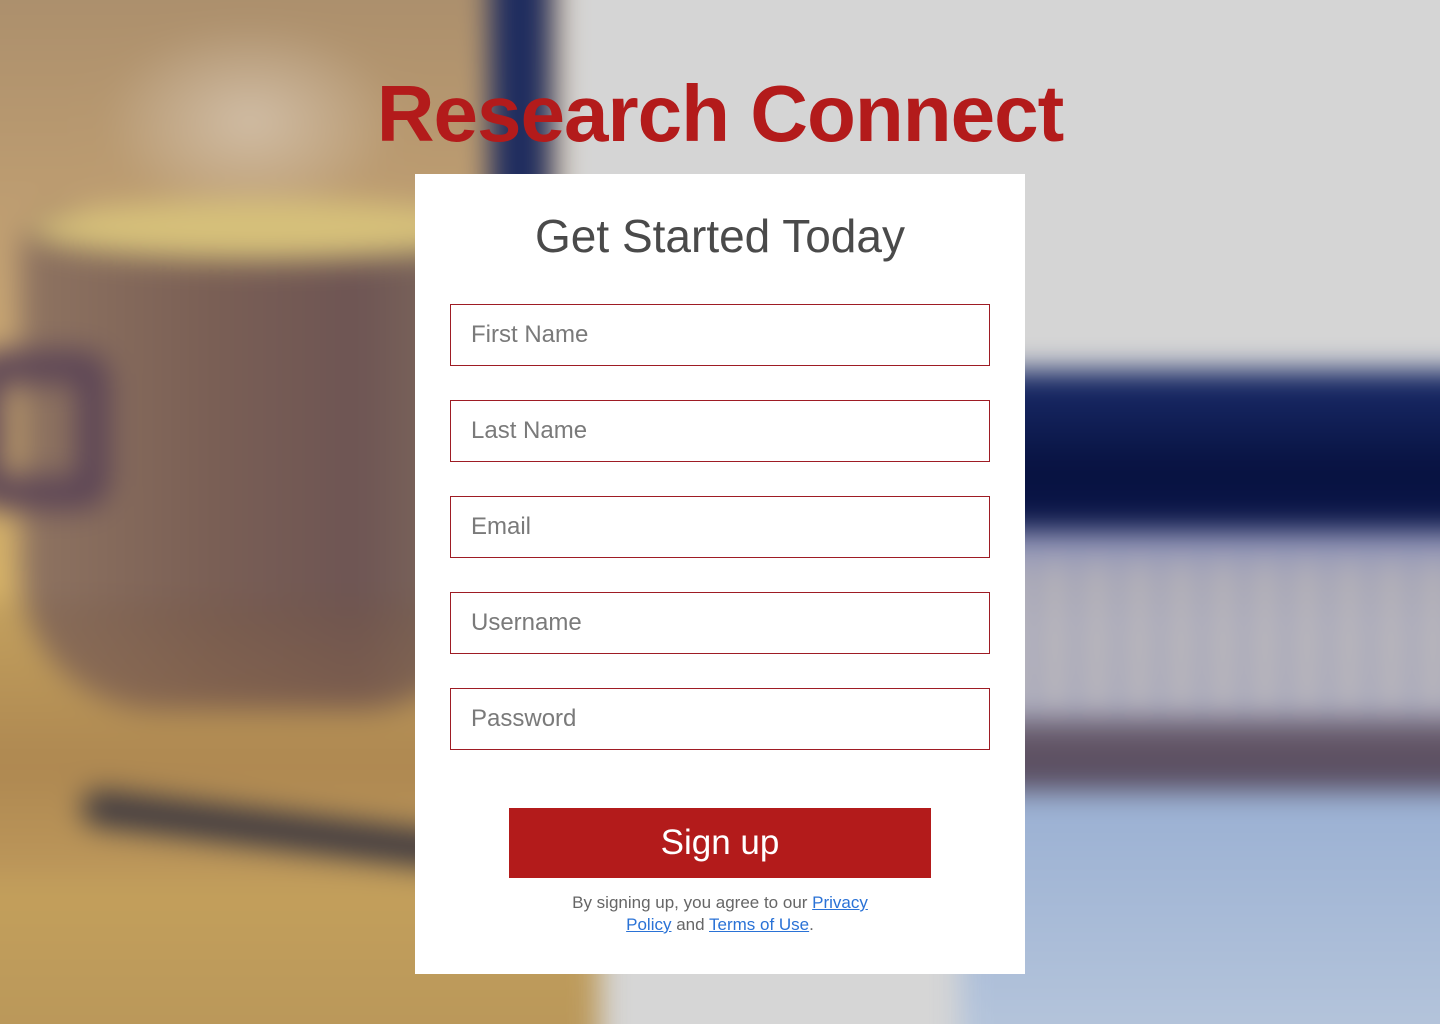 The height and width of the screenshot is (1024, 1440). Describe the element at coordinates (811, 924) in the screenshot. I see `legal-suffix: .` at that location.